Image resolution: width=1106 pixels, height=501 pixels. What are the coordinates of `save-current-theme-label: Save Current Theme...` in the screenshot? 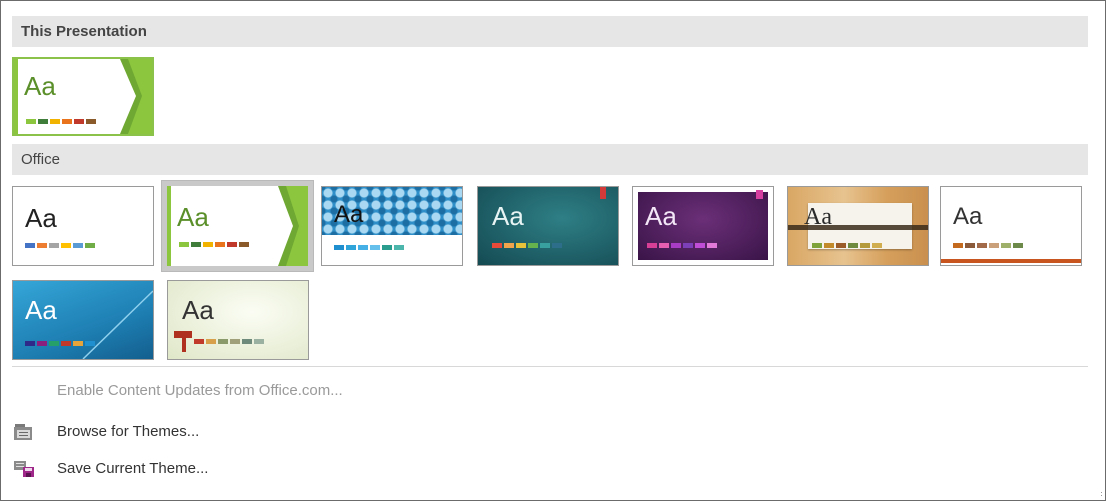 It's located at (133, 468).